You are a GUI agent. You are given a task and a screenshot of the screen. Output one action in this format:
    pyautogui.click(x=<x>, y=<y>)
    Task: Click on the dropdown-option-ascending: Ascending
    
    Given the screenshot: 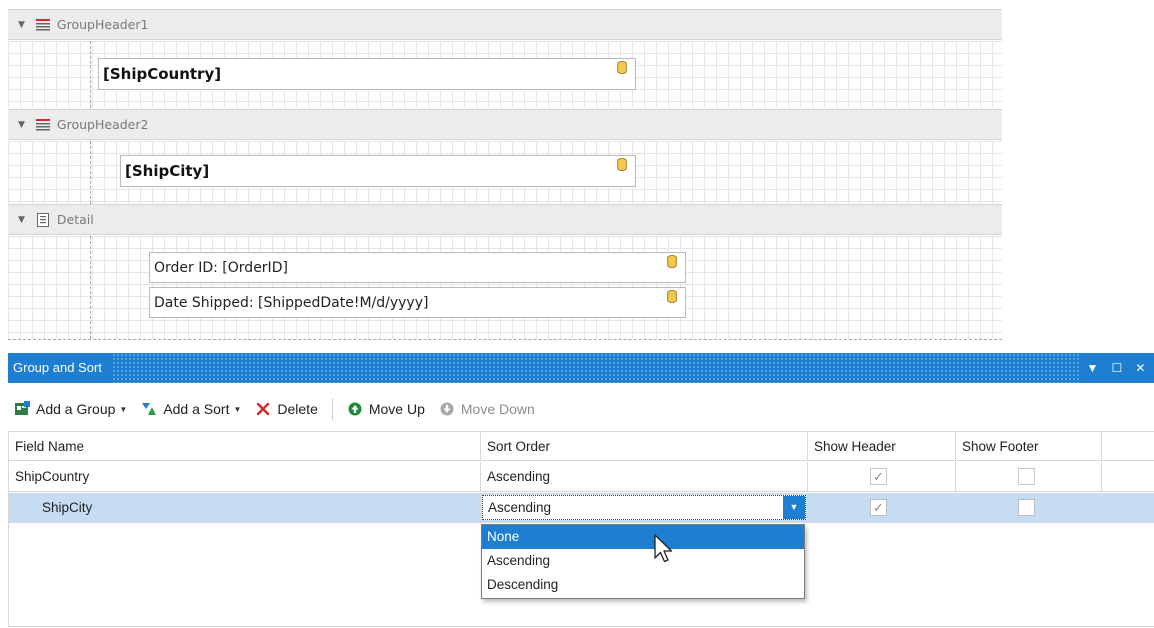 What is the action you would take?
    pyautogui.click(x=643, y=561)
    